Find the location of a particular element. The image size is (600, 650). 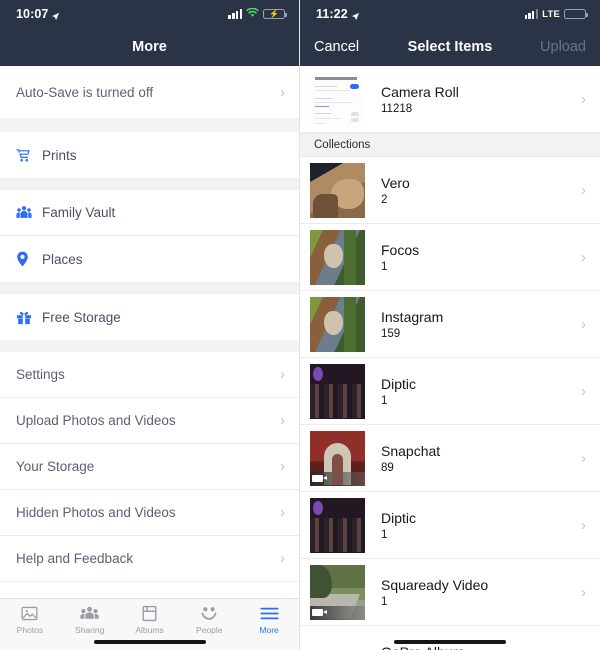

battery-icon is located at coordinates (576, 14).